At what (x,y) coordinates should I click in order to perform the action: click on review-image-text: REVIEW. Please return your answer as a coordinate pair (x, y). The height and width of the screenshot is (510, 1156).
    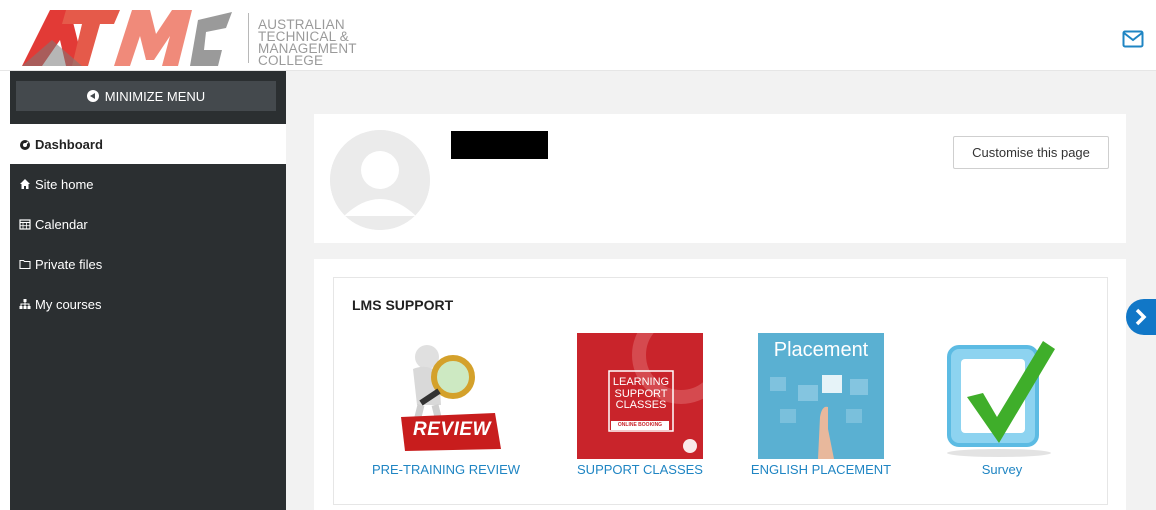
    Looking at the image, I should click on (452, 429).